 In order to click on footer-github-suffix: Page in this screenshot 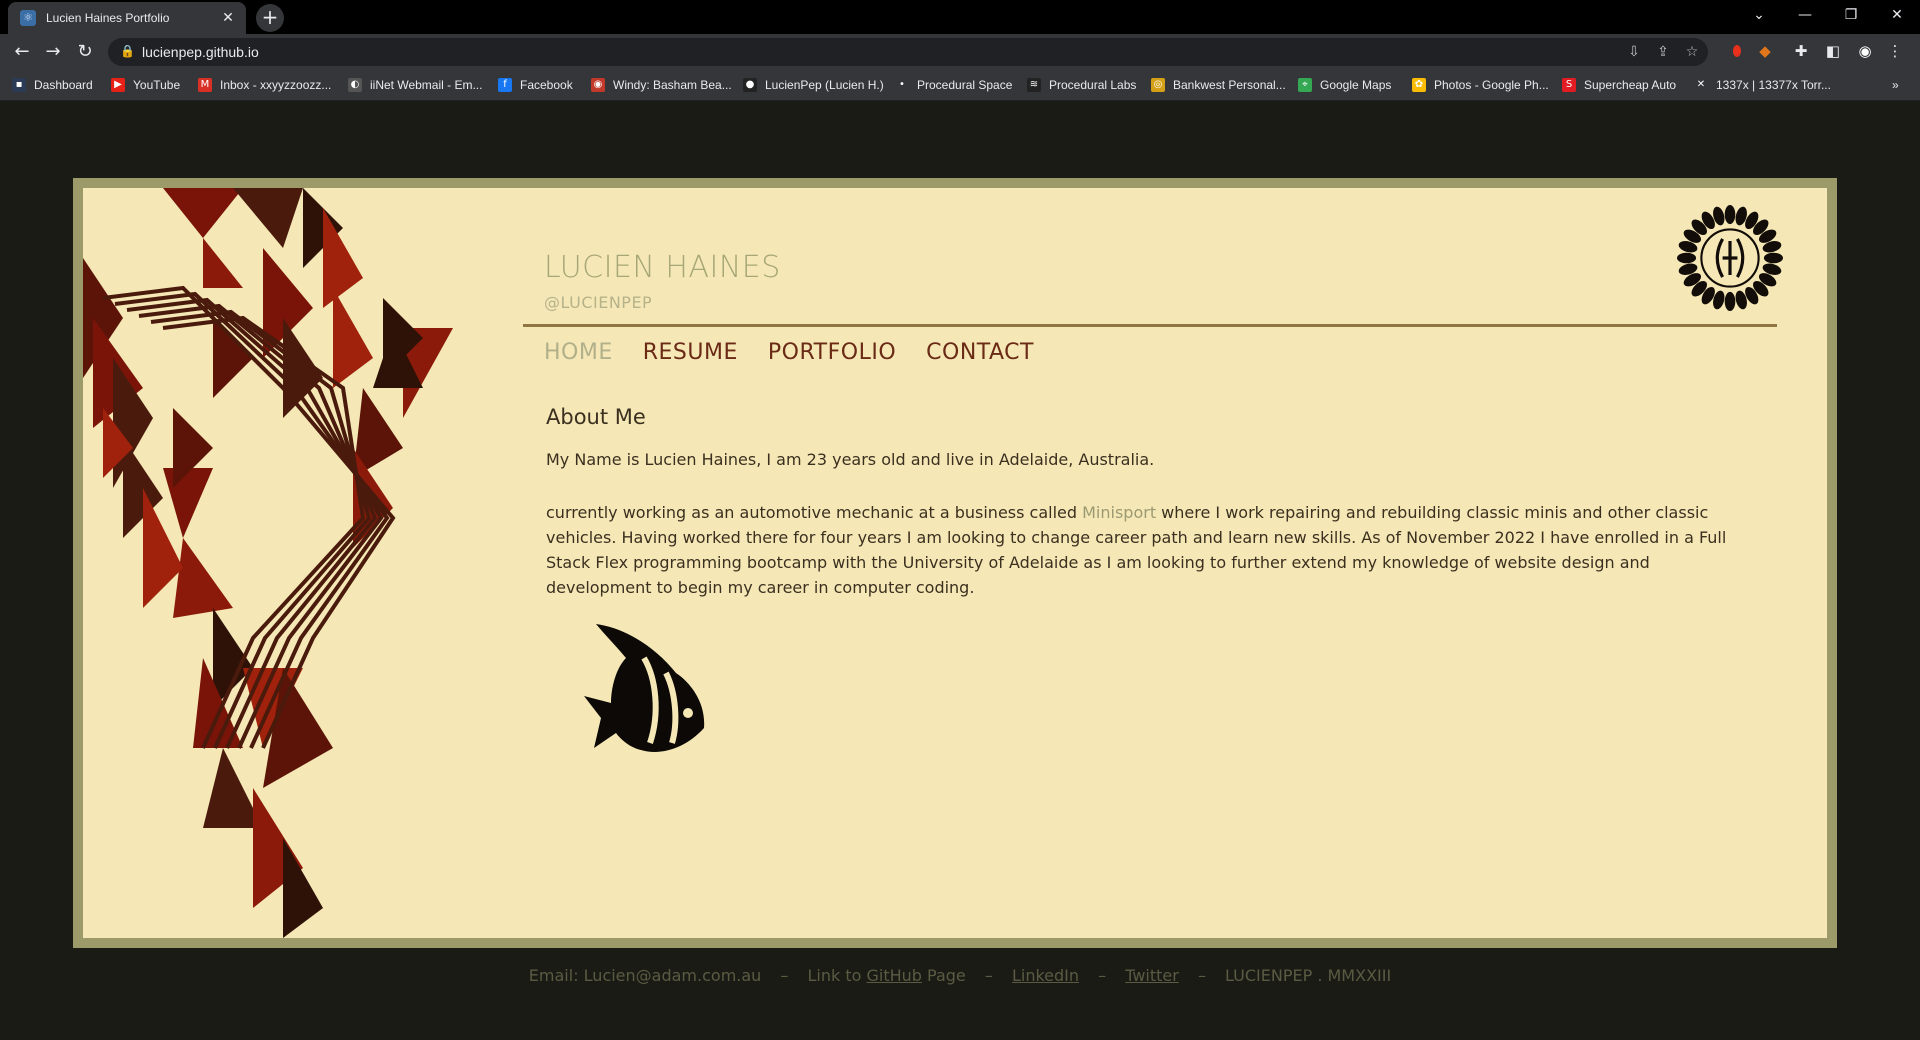, I will do `click(943, 975)`.